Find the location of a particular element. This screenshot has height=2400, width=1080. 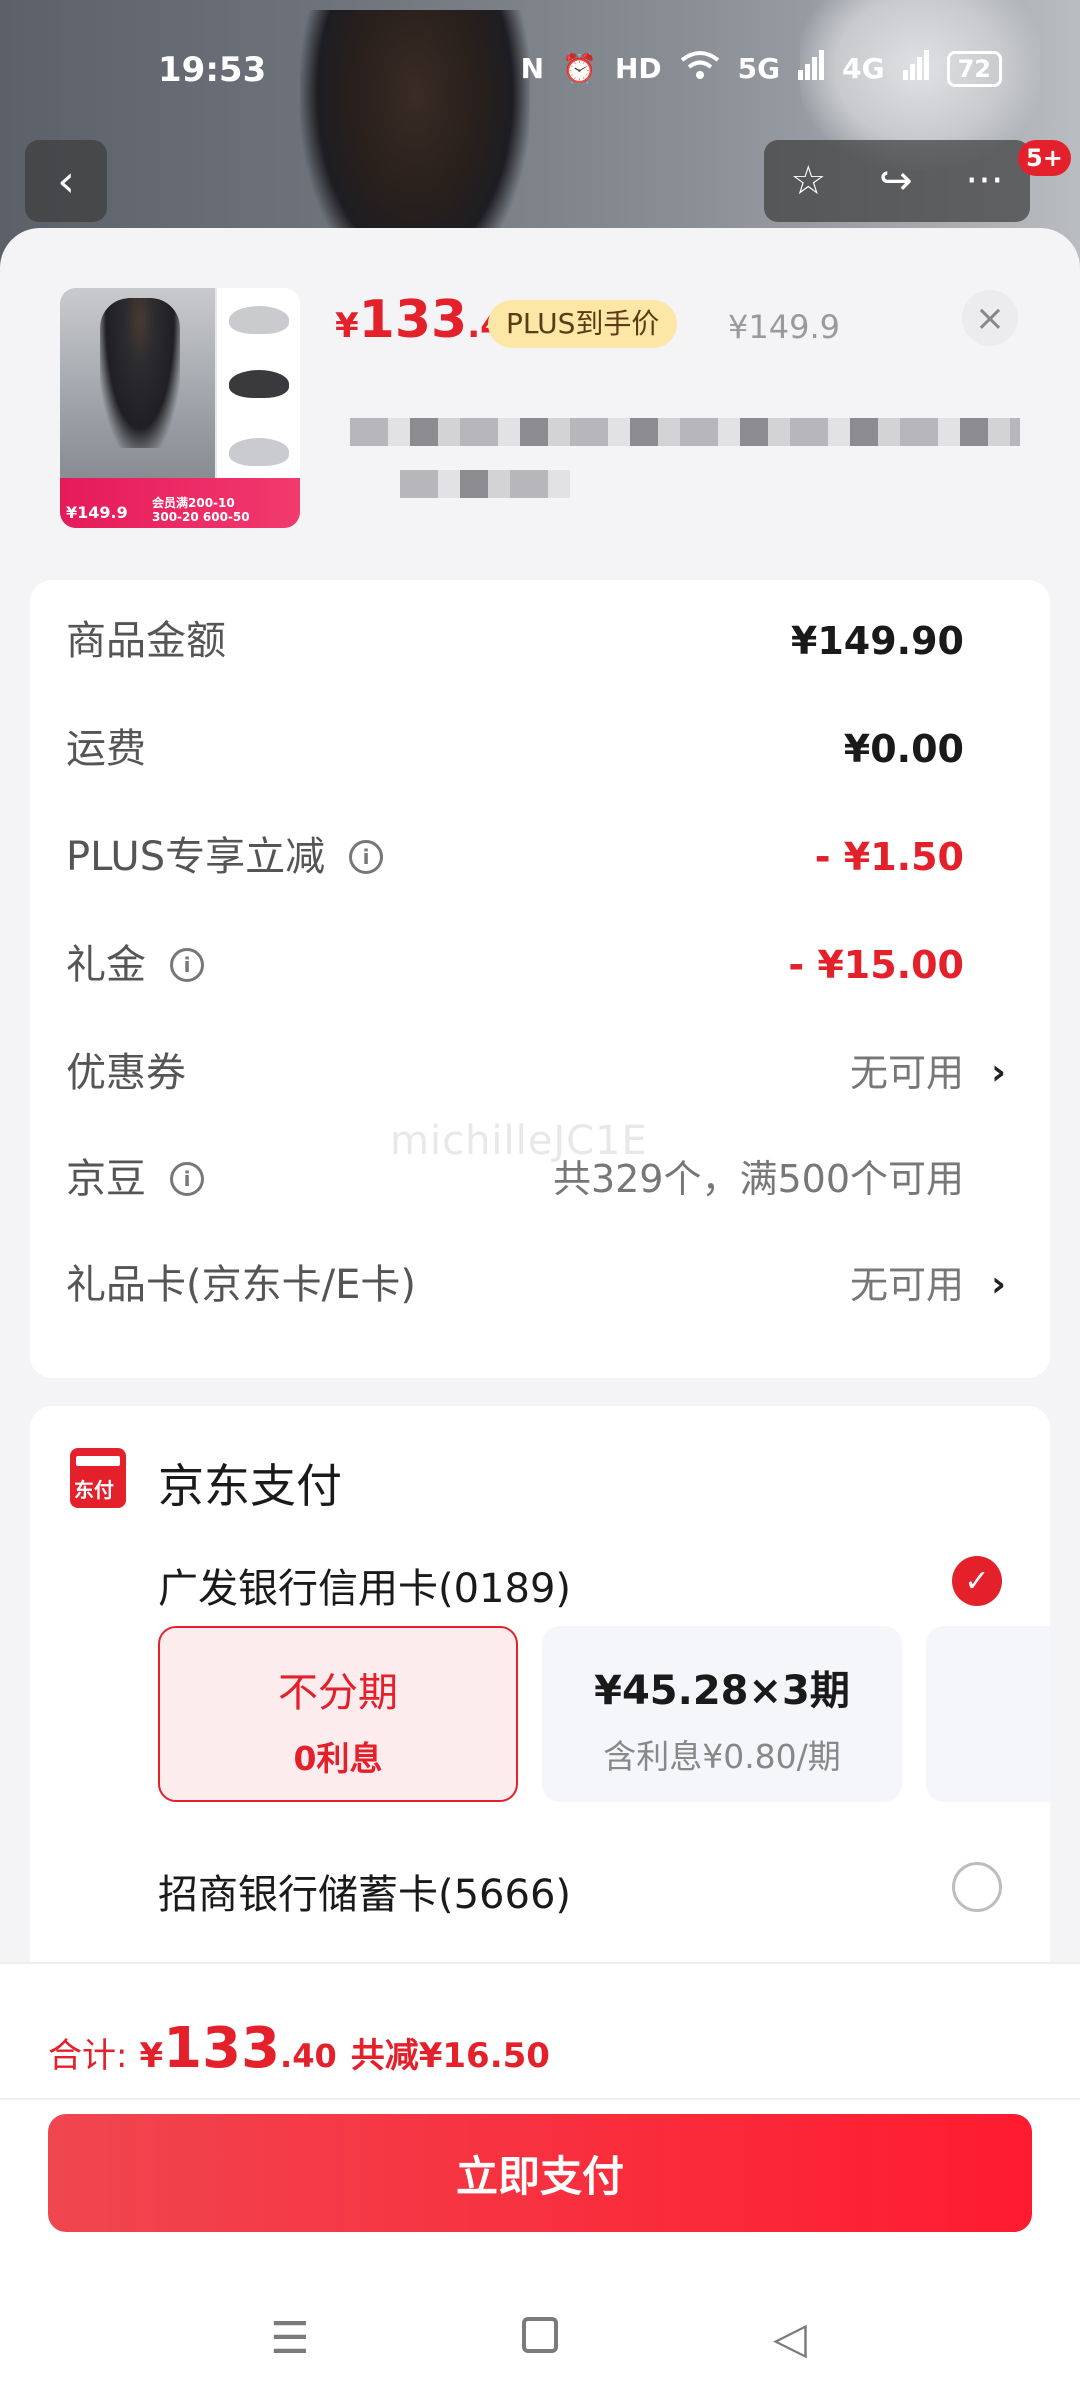

message-badge: 5+ is located at coordinates (1044, 158).